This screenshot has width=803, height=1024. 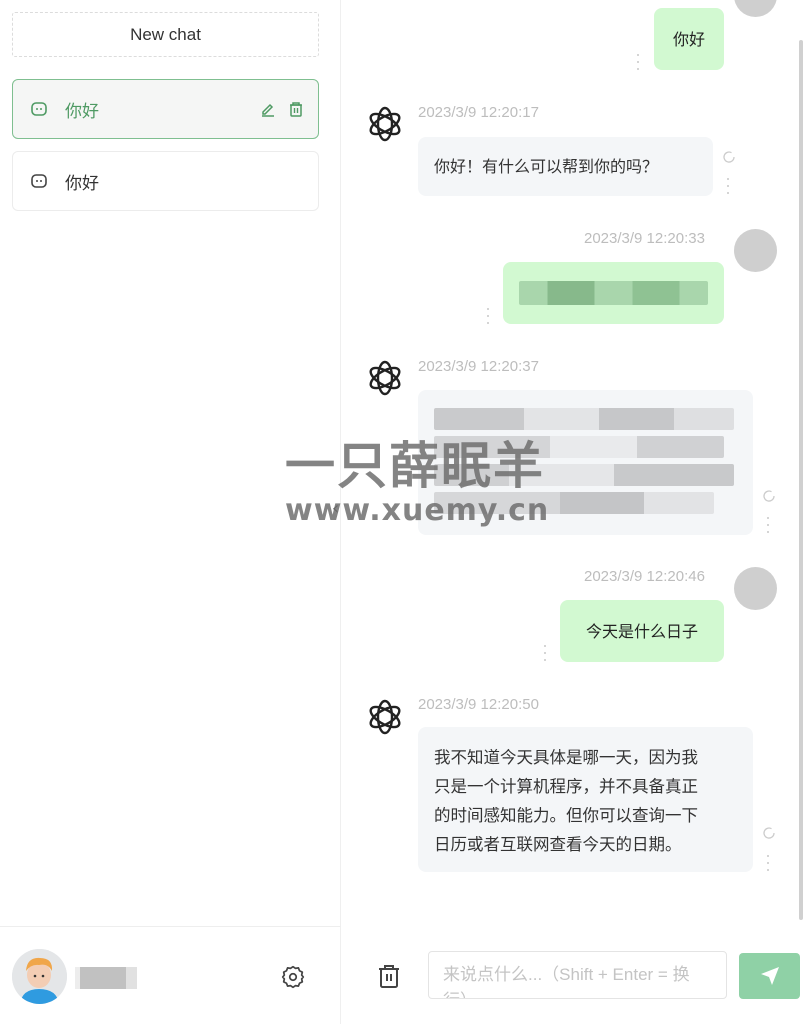 I want to click on new-chat-button: New chat, so click(x=165, y=34).